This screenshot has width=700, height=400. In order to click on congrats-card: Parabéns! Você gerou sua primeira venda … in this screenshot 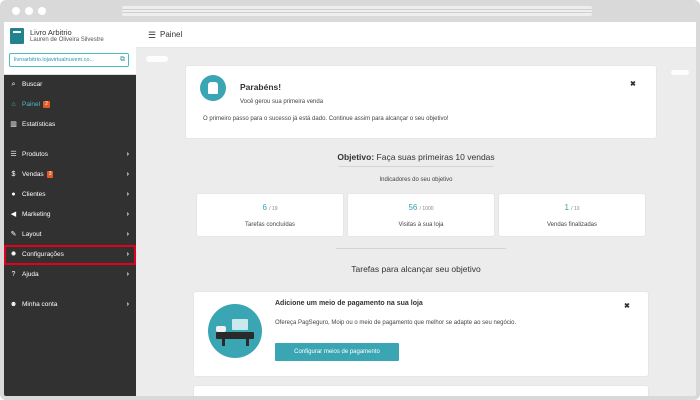, I will do `click(421, 102)`.